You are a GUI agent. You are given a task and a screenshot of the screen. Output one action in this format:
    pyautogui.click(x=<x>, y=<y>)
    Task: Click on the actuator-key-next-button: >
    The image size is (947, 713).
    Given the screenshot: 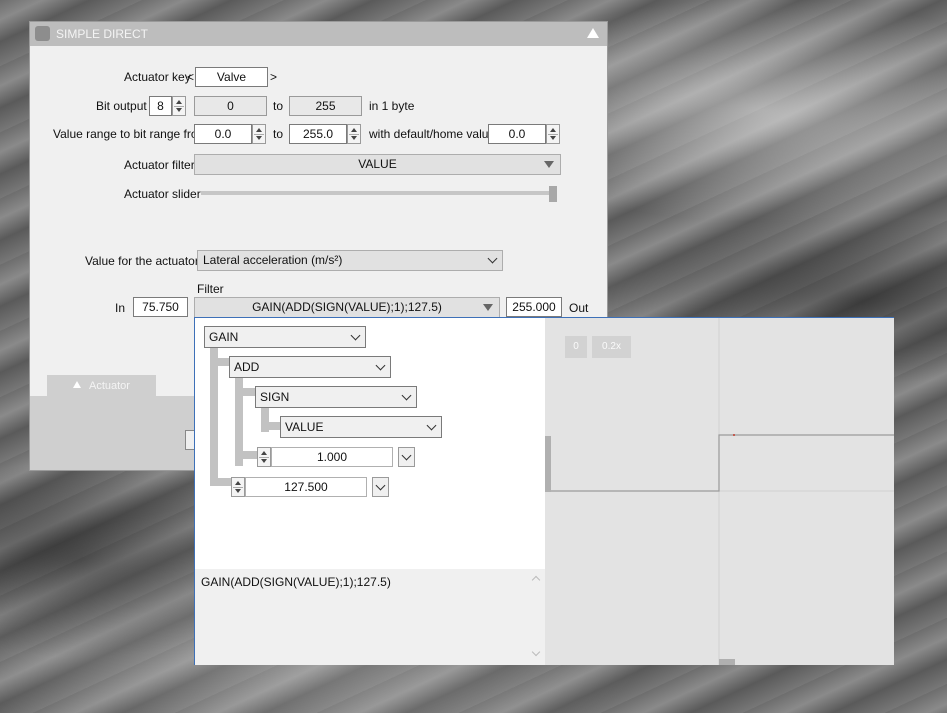 What is the action you would take?
    pyautogui.click(x=273, y=77)
    